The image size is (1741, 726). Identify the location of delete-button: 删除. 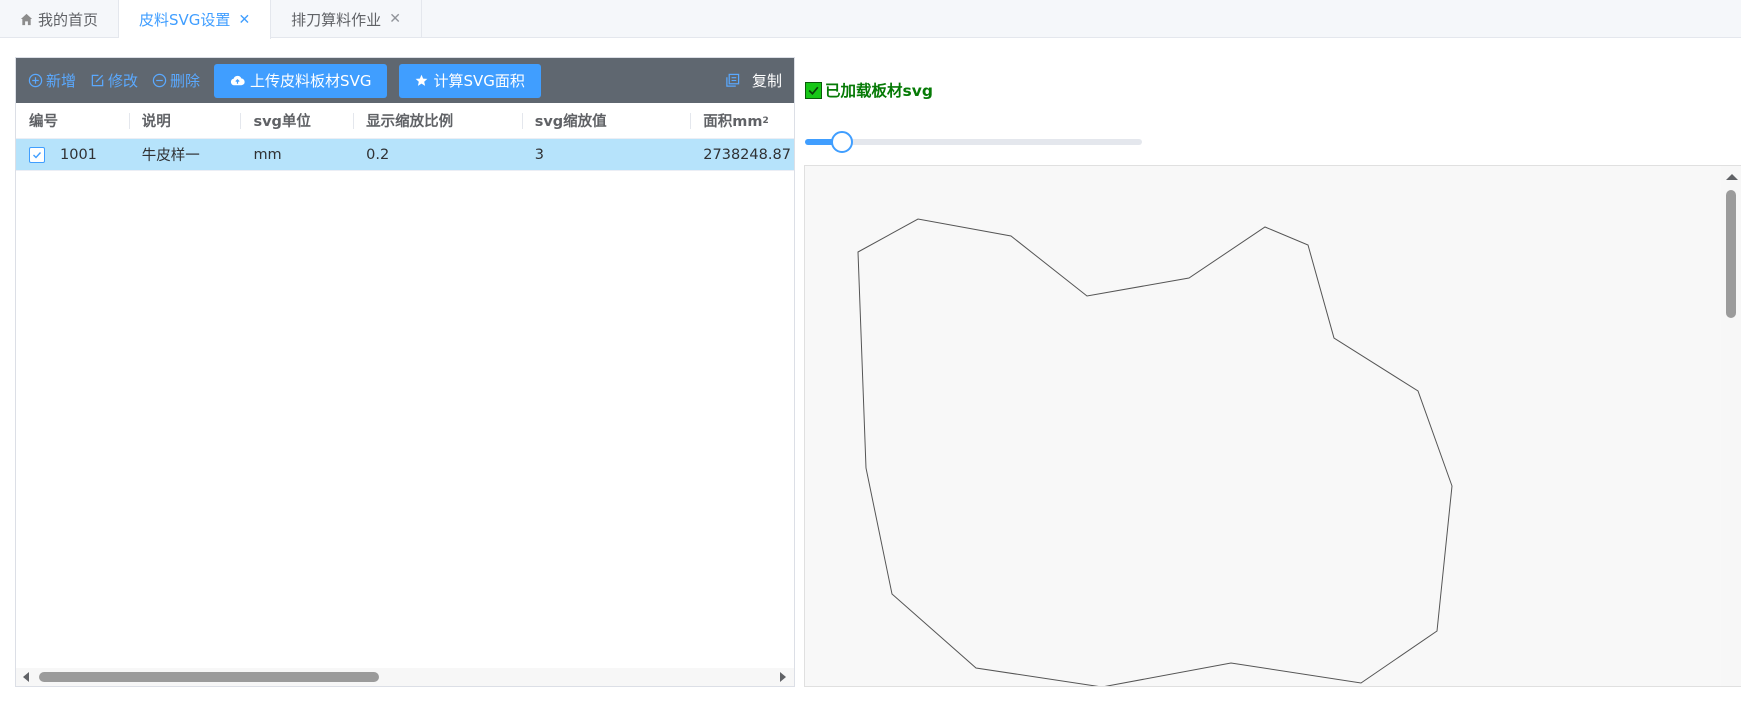
(176, 80).